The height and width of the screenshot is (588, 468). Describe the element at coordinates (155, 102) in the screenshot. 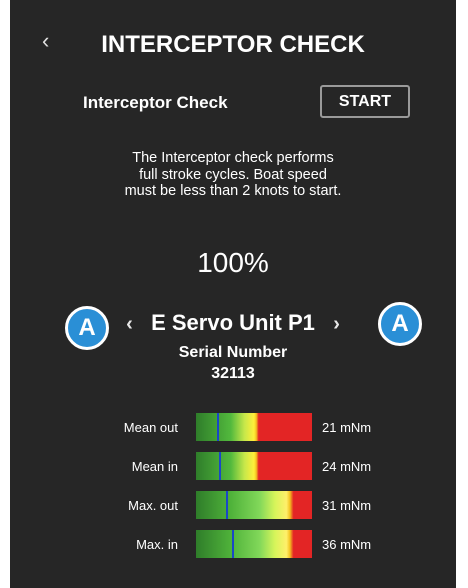

I see `interceptor-check-label: Interceptor Check` at that location.